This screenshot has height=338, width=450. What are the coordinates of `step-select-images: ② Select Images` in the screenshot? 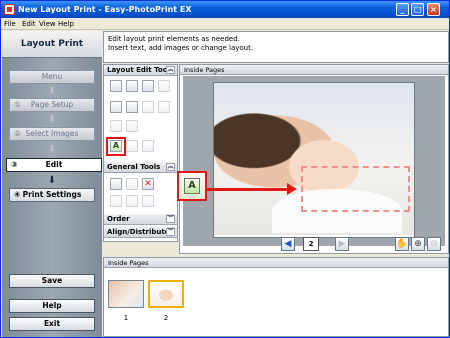 It's located at (52, 134).